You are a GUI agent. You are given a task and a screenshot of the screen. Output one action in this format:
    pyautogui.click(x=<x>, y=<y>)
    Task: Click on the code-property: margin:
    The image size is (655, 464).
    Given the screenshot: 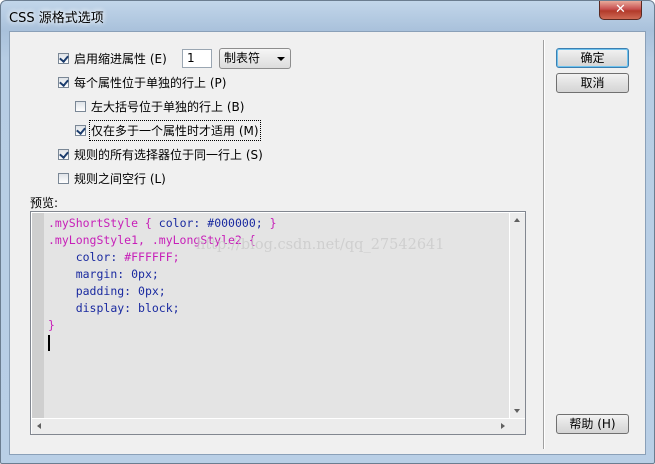 What is the action you would take?
    pyautogui.click(x=100, y=274)
    